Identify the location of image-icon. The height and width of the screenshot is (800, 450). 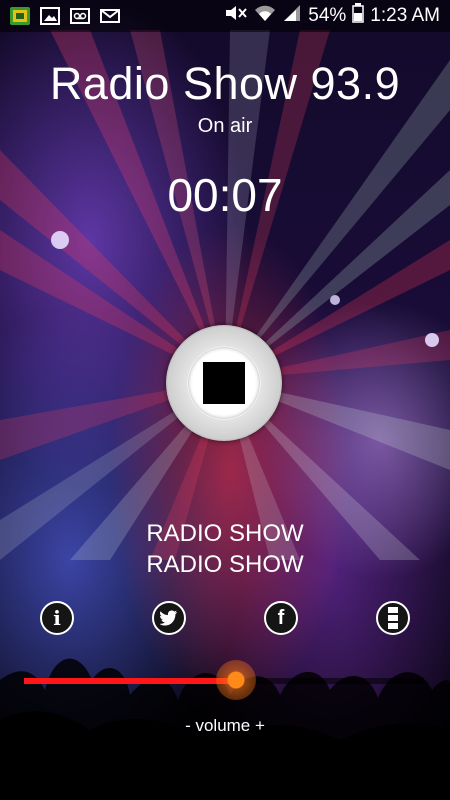
(50, 16).